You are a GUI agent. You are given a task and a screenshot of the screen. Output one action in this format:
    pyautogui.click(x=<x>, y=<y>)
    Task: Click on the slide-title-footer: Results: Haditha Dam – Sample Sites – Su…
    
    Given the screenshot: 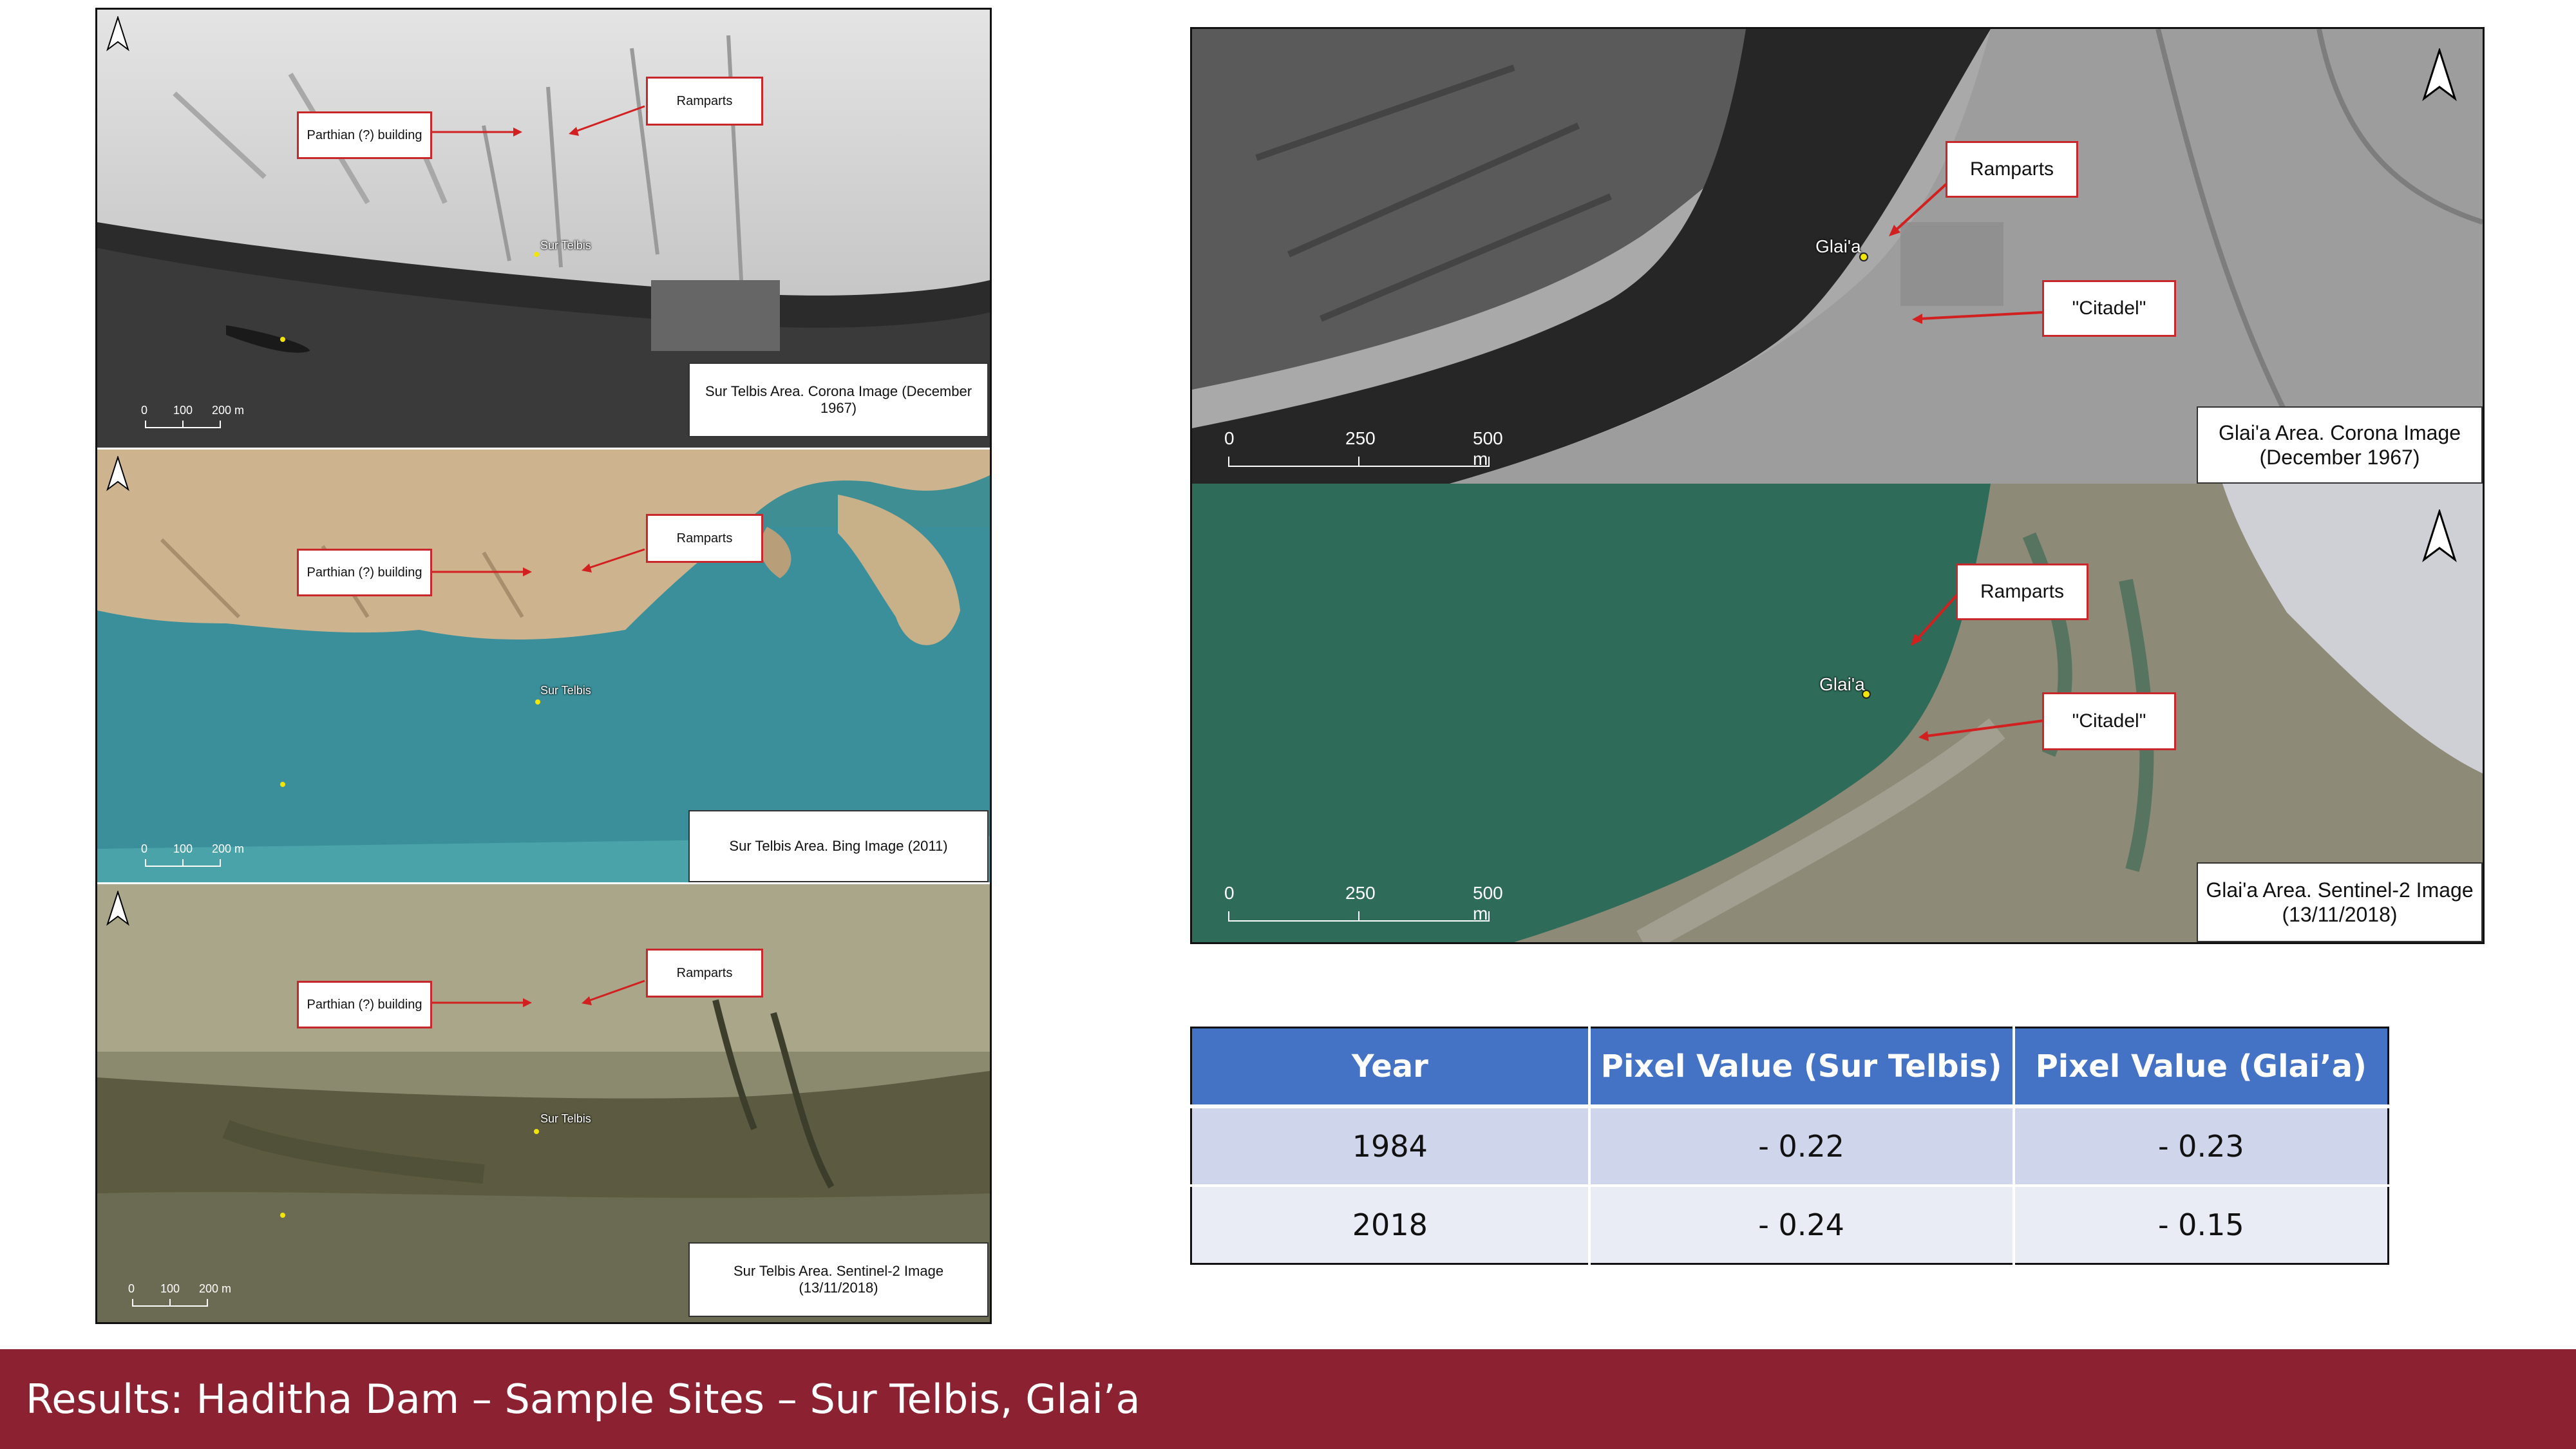 What is the action you would take?
    pyautogui.click(x=1288, y=1399)
    